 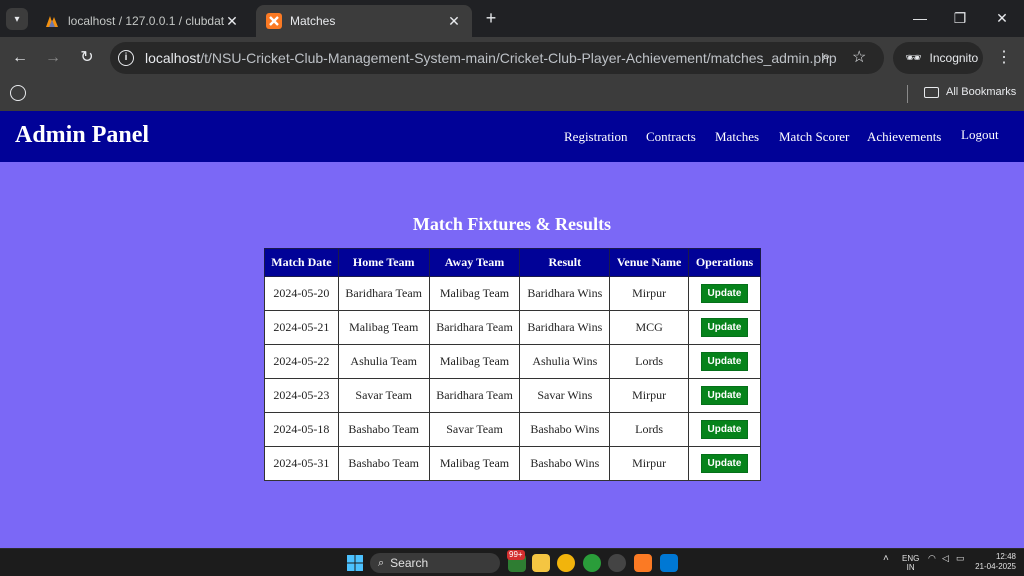 I want to click on match-date-cell: 2024-05-21, so click(x=301, y=327).